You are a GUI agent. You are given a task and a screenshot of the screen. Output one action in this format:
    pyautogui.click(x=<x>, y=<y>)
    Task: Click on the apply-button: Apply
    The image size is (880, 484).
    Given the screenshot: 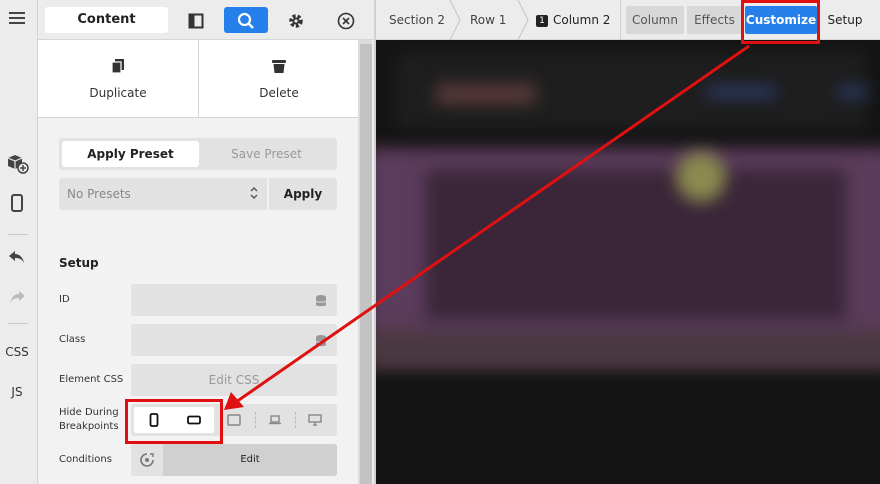 What is the action you would take?
    pyautogui.click(x=303, y=194)
    